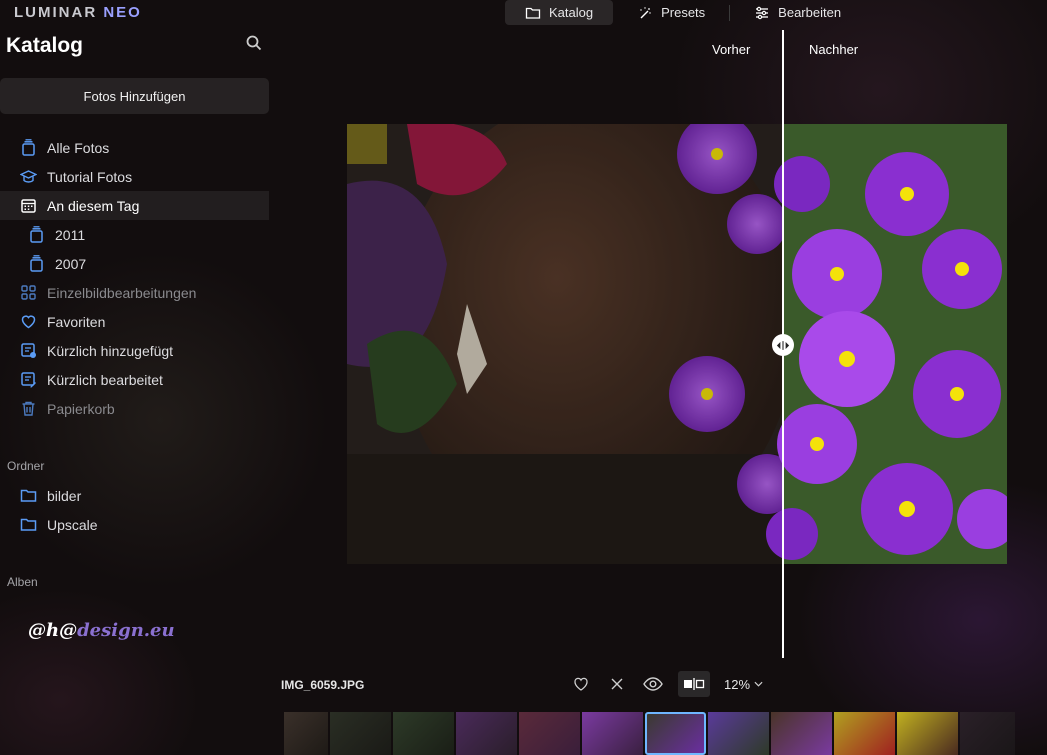  I want to click on albums-heading: Alben, so click(22, 582).